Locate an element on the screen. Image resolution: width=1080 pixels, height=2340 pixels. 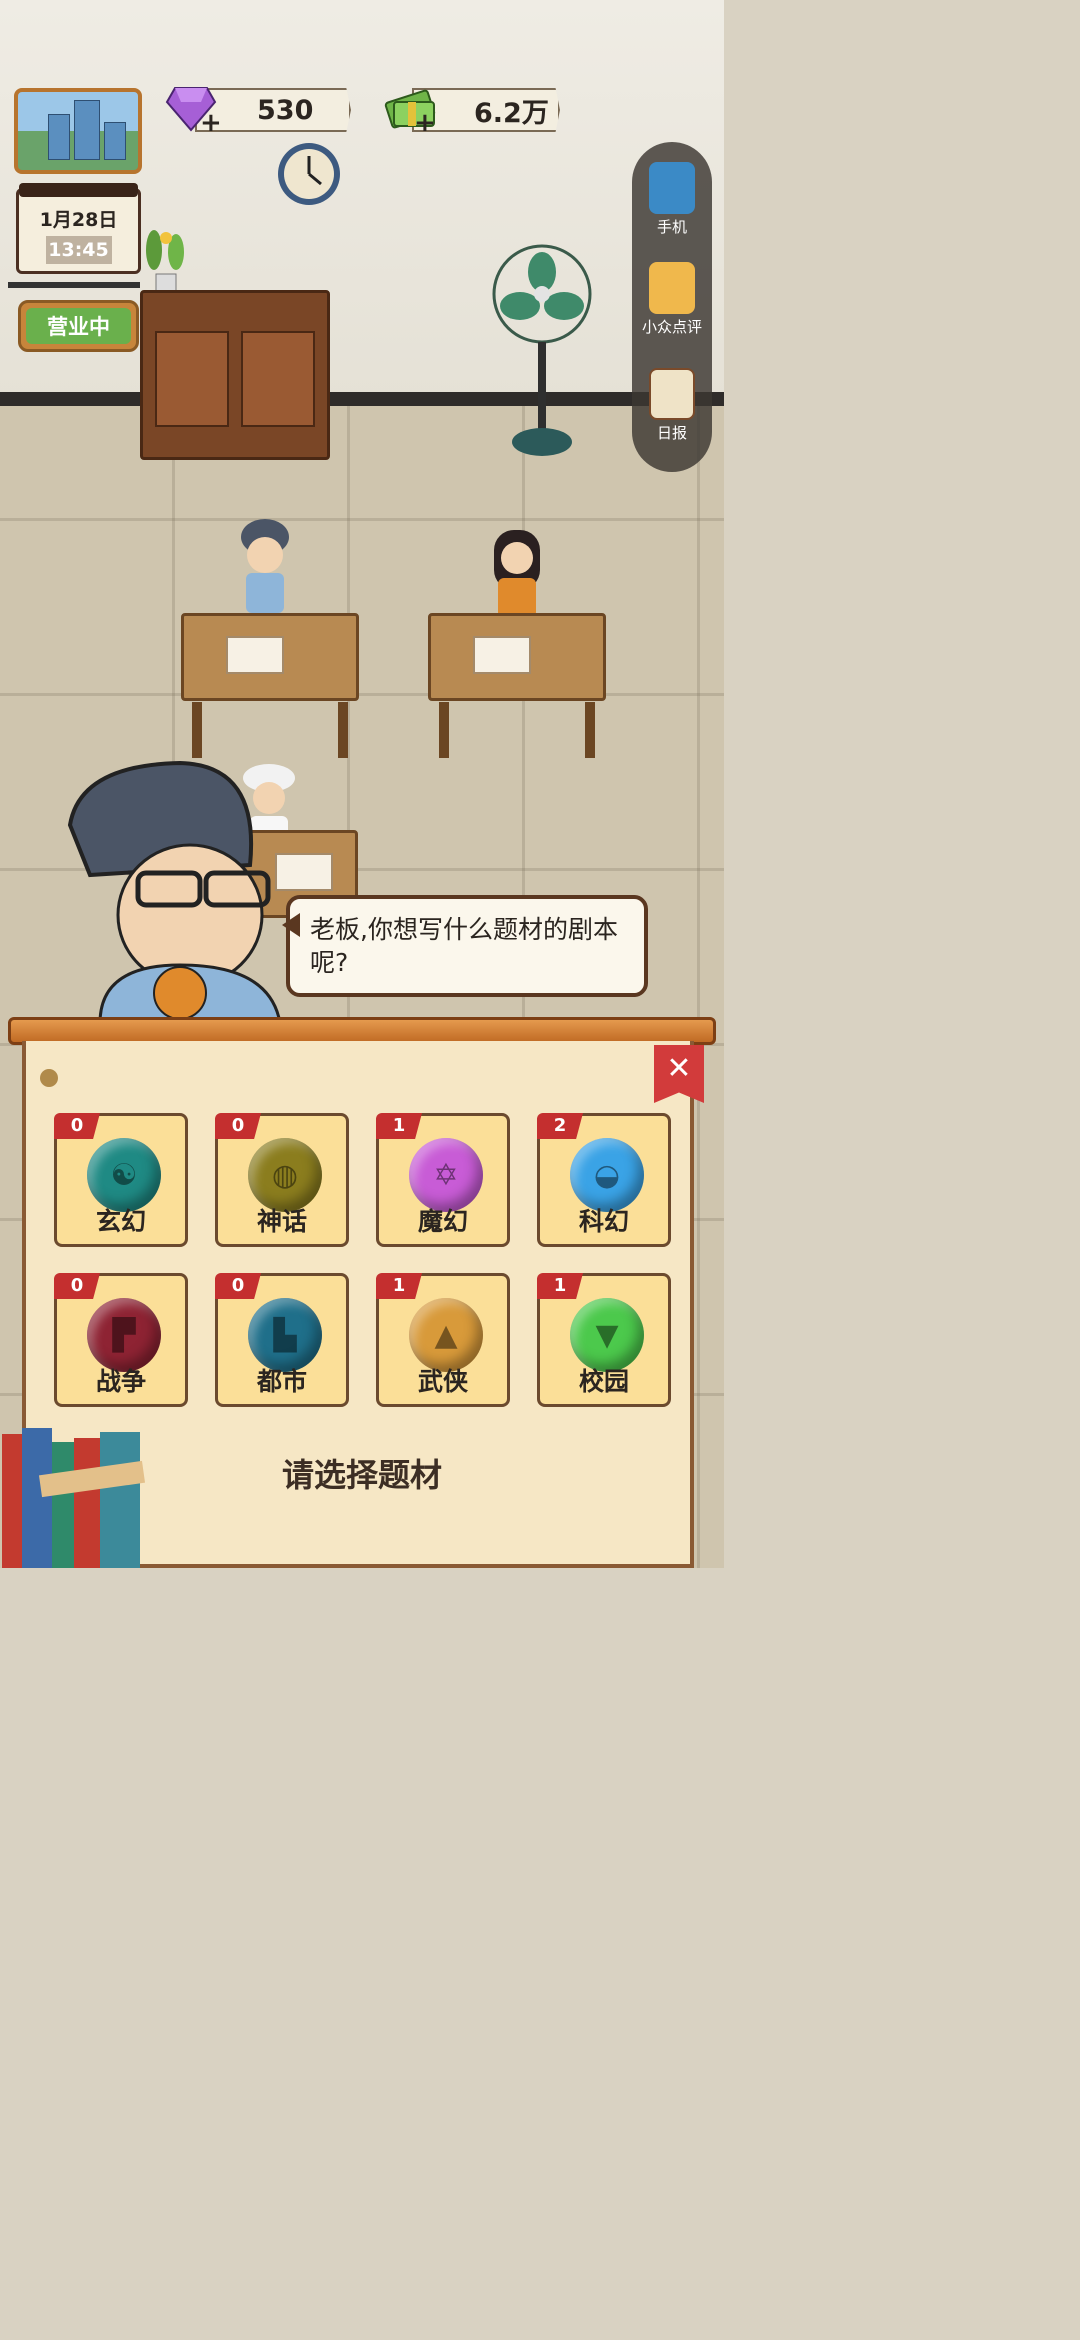
genre-card-xuanhuan: ☯ 0 玄幻 is located at coordinates (121, 1180).